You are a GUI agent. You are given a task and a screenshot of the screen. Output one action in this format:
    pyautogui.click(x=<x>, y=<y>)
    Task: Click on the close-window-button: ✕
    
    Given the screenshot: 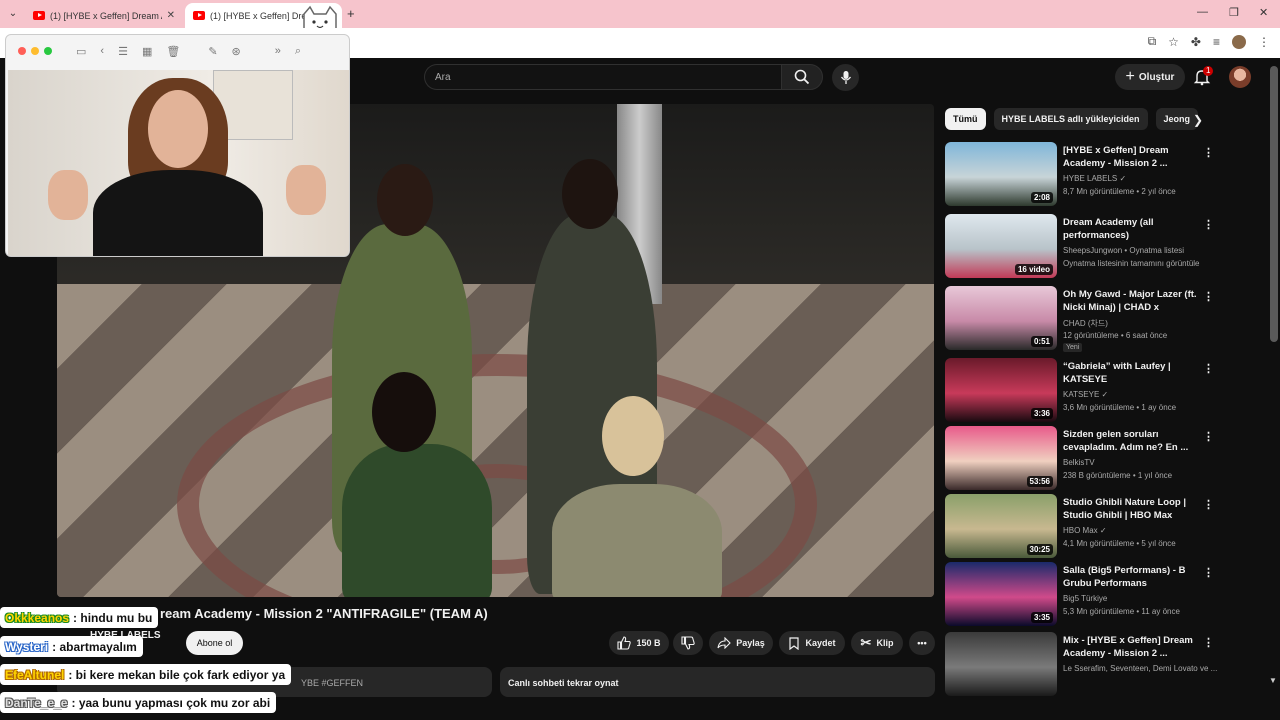 What is the action you would take?
    pyautogui.click(x=1263, y=12)
    